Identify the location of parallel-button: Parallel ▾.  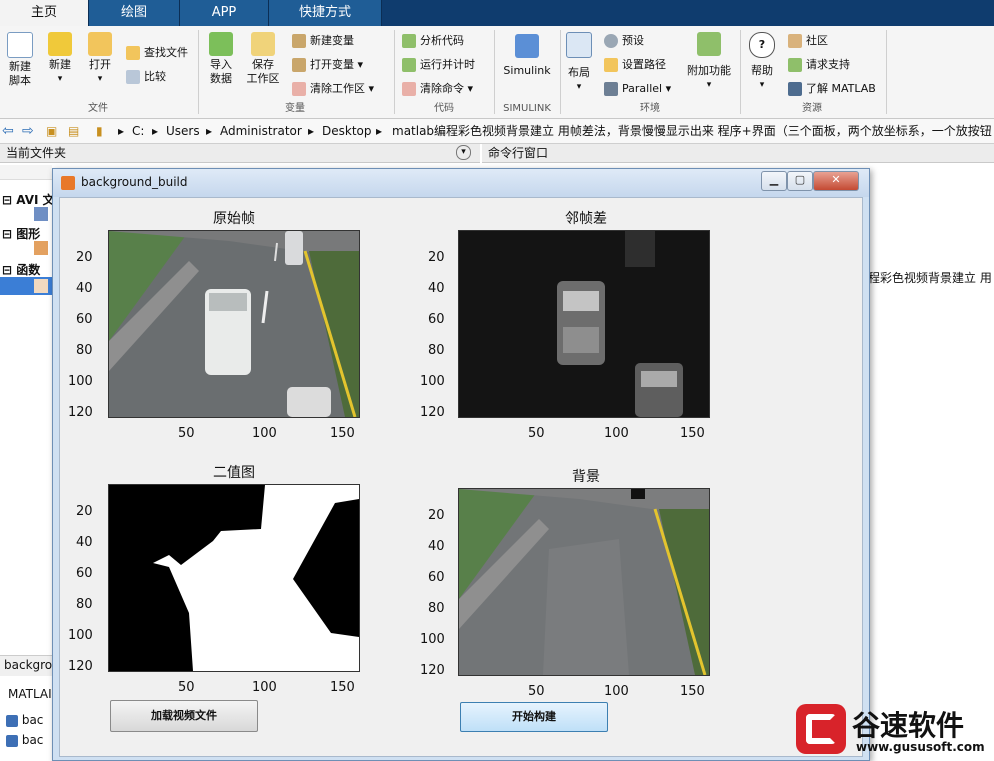
(637, 89).